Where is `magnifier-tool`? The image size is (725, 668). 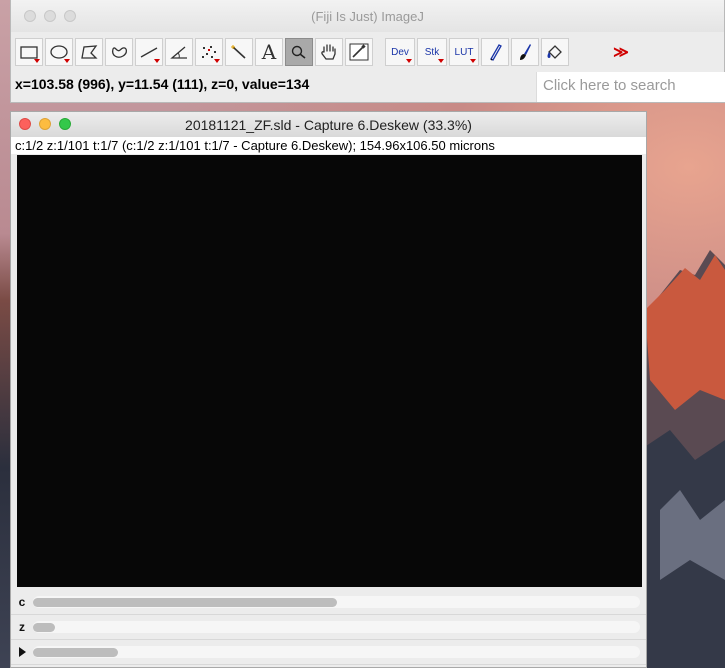 magnifier-tool is located at coordinates (299, 52).